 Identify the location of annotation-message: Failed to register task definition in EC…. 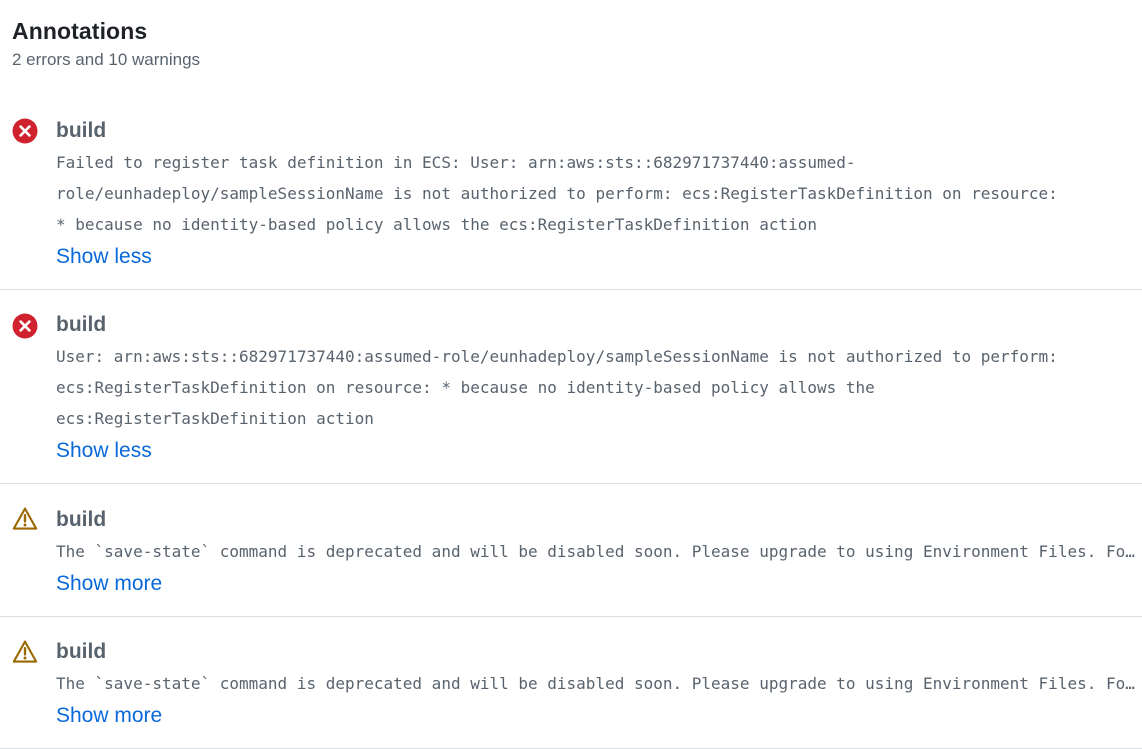
(596, 193).